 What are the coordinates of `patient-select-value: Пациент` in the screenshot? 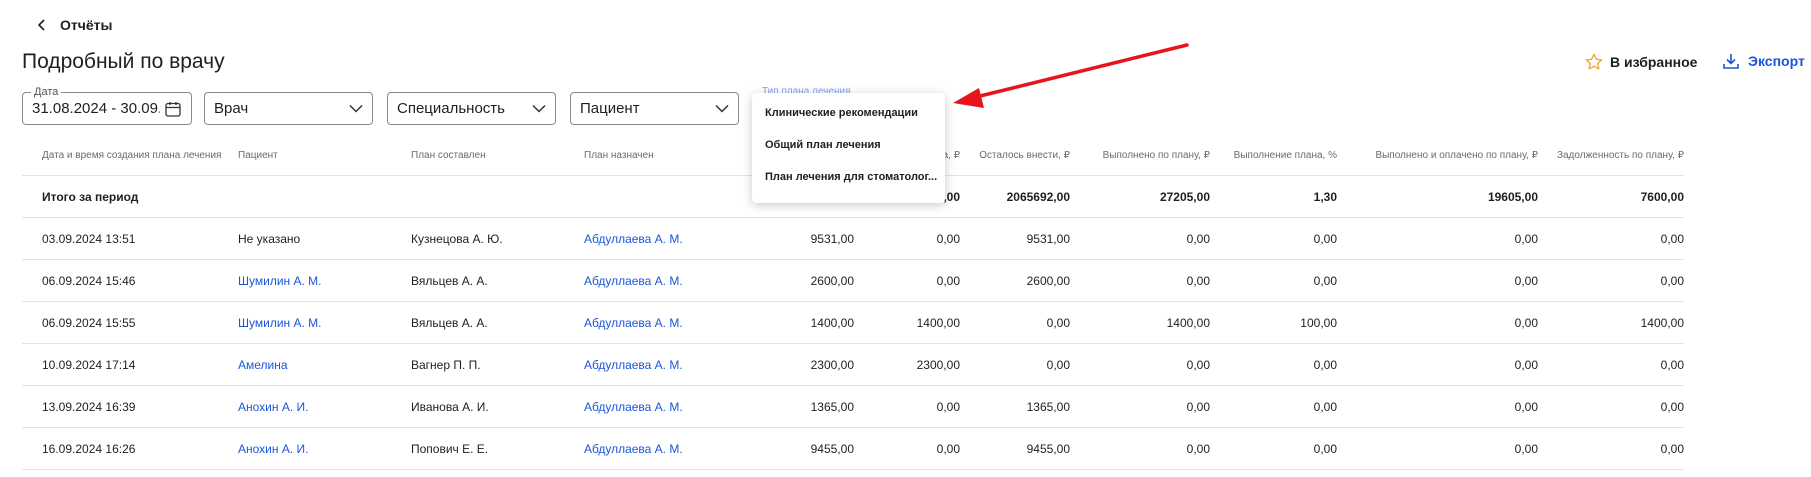 It's located at (610, 108).